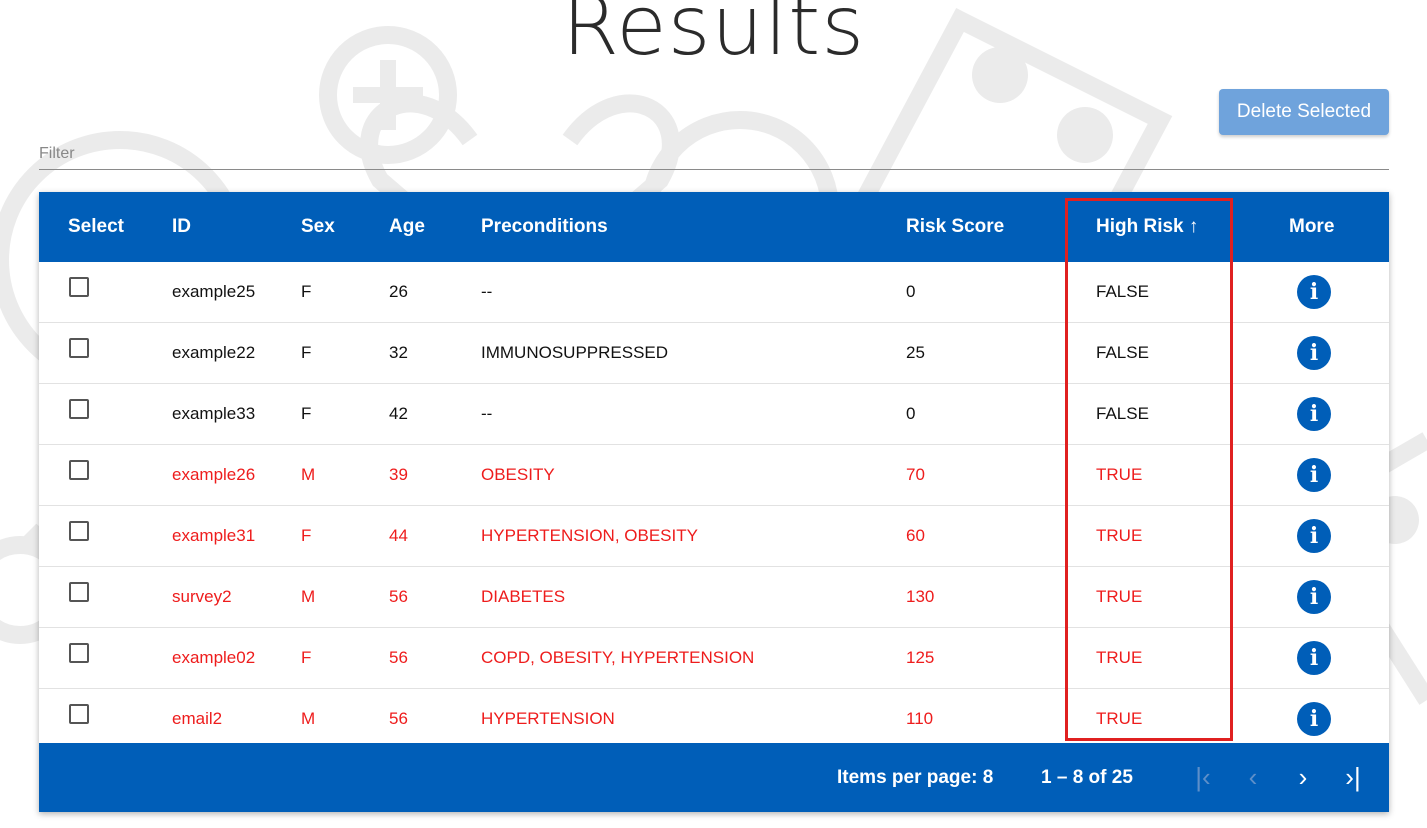 The image size is (1427, 828). What do you see at coordinates (1140, 226) in the screenshot?
I see `header-high-risk-label: High Risk` at bounding box center [1140, 226].